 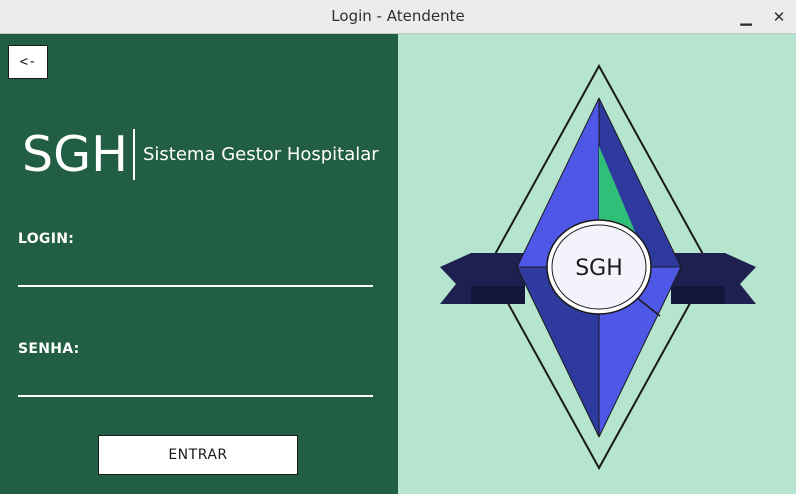 What do you see at coordinates (779, 17) in the screenshot?
I see `close-button: ✕` at bounding box center [779, 17].